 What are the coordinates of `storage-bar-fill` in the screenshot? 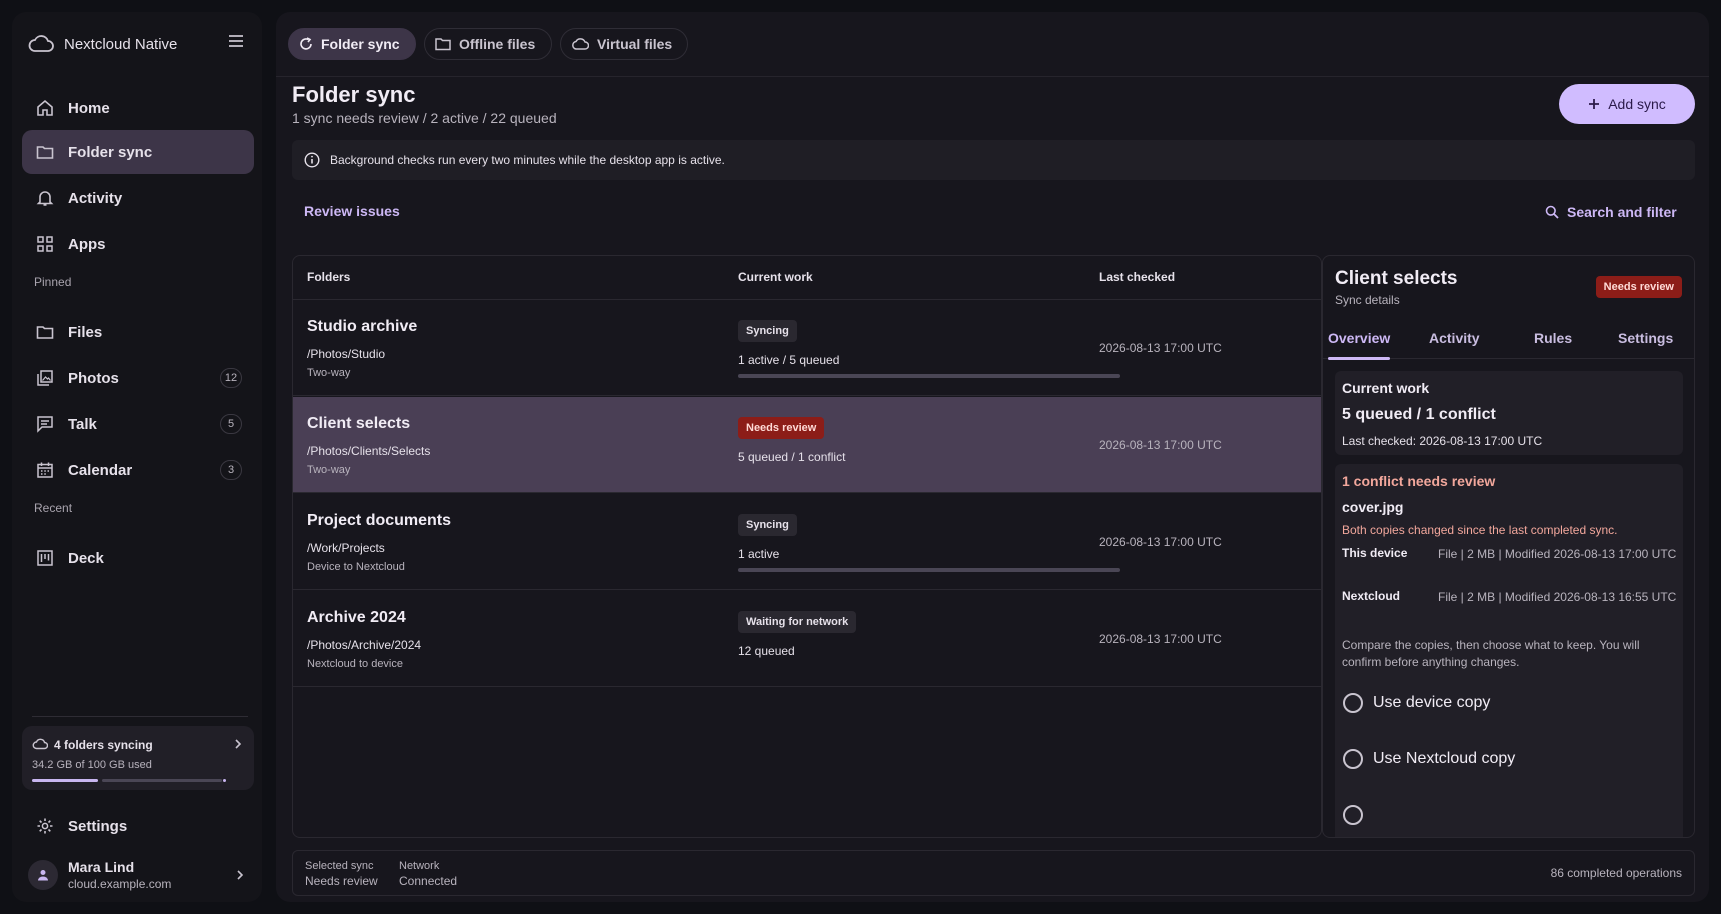 It's located at (65, 780).